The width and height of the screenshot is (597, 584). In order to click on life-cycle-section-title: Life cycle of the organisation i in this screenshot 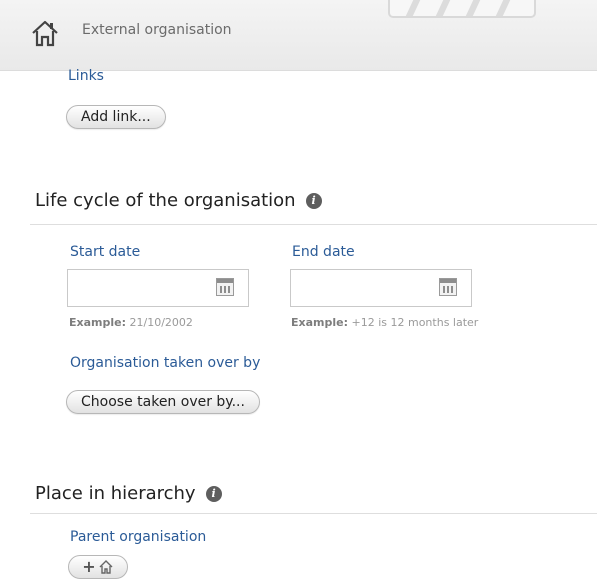, I will do `click(178, 200)`.